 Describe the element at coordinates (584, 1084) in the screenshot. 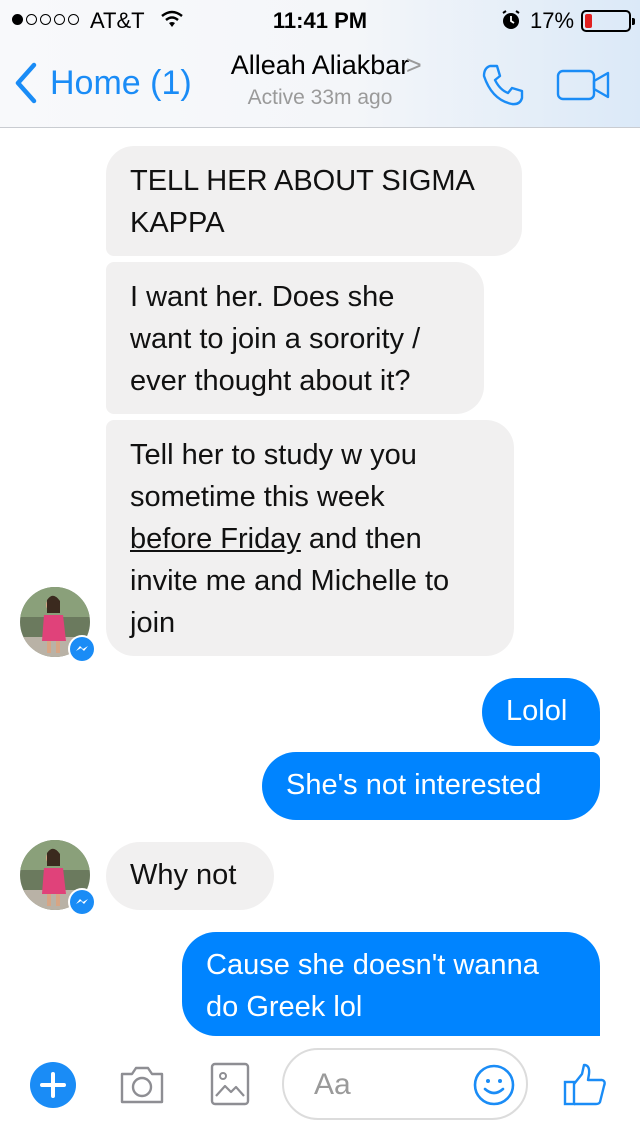

I see `thumbs-up-icon` at that location.